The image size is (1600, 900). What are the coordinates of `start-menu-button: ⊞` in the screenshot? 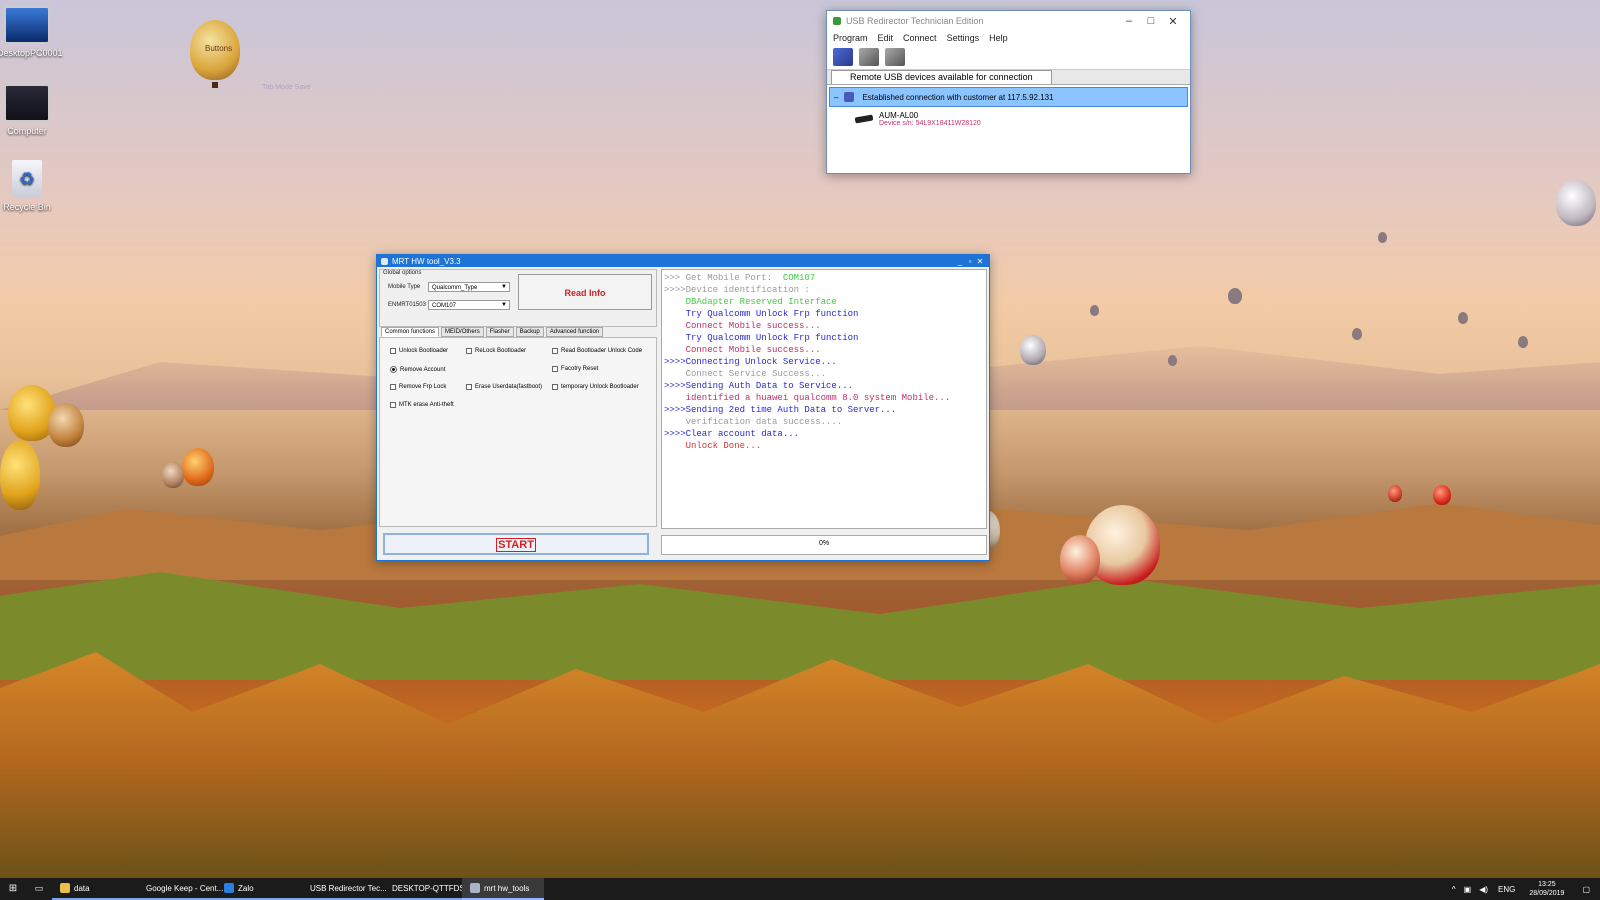 It's located at (13, 889).